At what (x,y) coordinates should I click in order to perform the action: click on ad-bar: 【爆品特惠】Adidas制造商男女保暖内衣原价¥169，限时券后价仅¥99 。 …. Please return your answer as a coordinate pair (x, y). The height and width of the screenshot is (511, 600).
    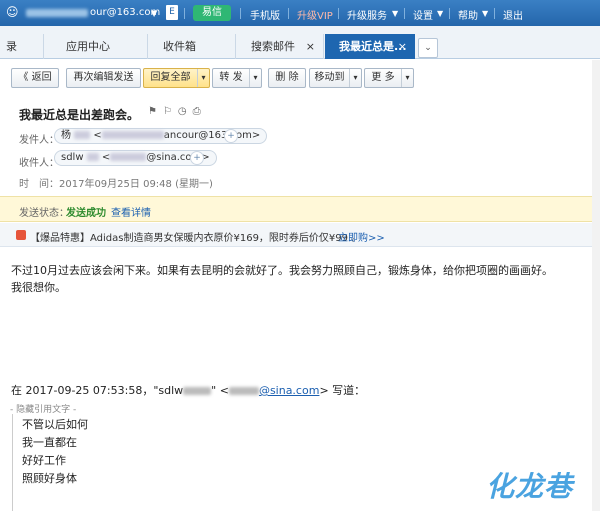
    Looking at the image, I should click on (300, 235).